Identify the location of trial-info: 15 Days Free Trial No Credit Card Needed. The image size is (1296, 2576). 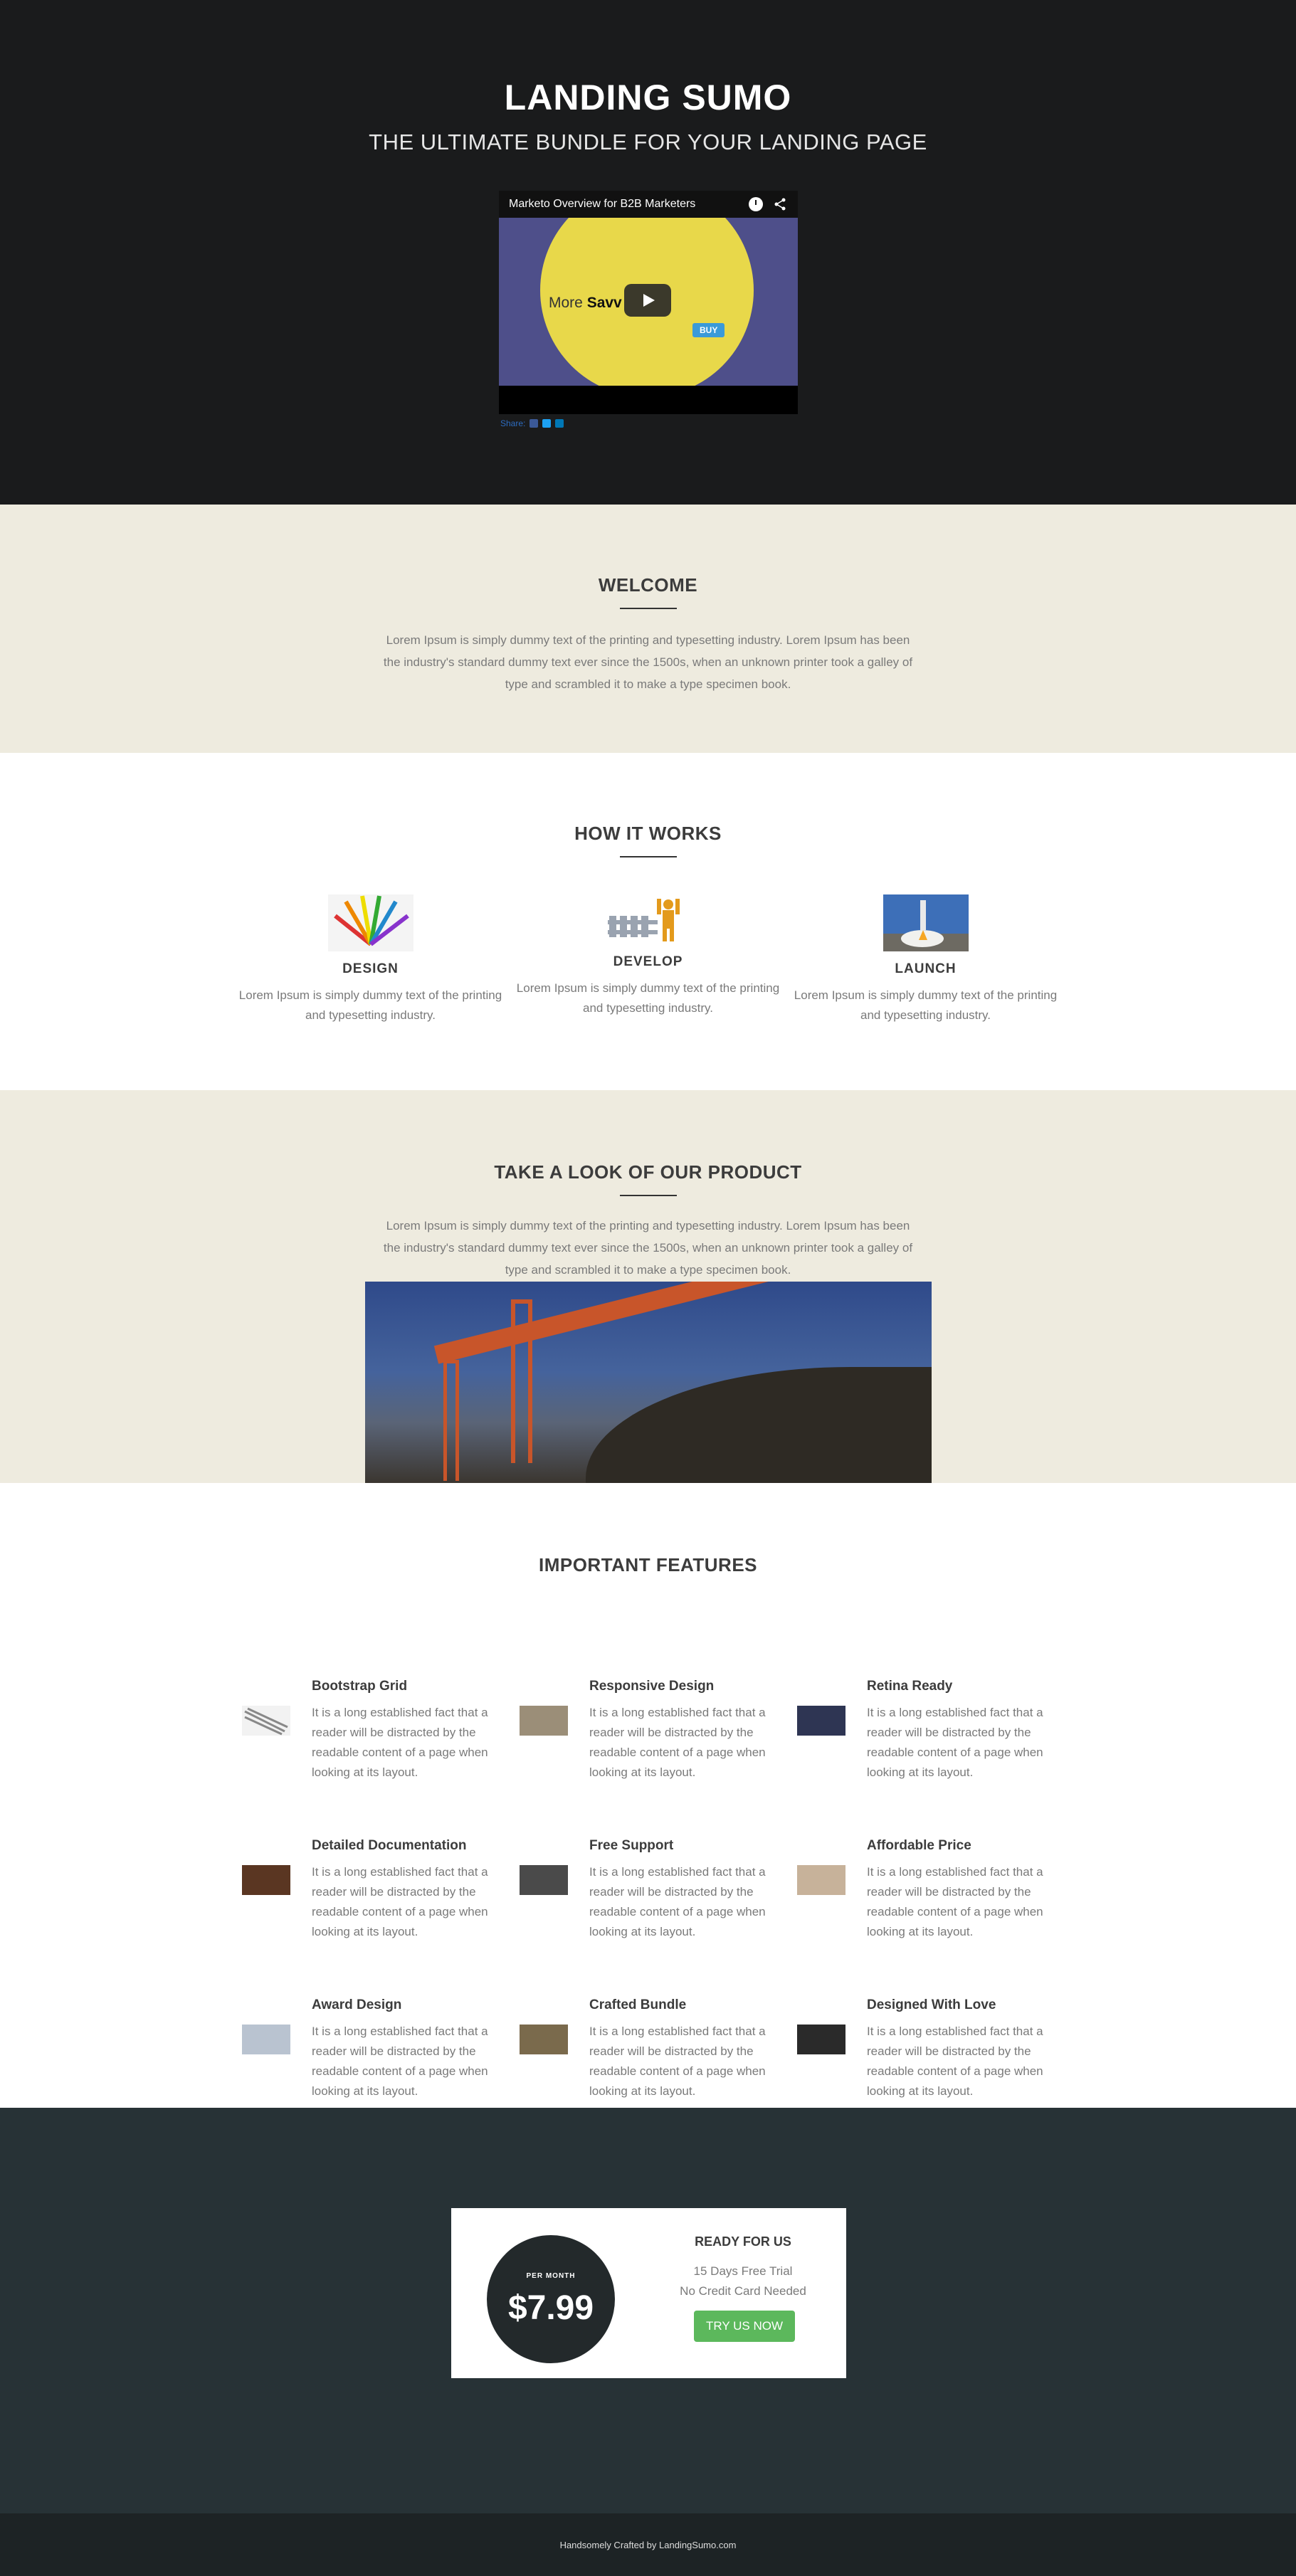
(743, 2281).